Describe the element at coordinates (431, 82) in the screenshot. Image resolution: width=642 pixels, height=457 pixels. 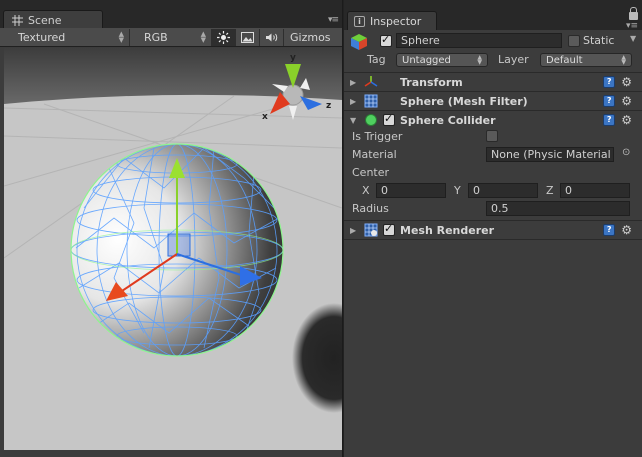
I see `transform-title: Transform` at that location.